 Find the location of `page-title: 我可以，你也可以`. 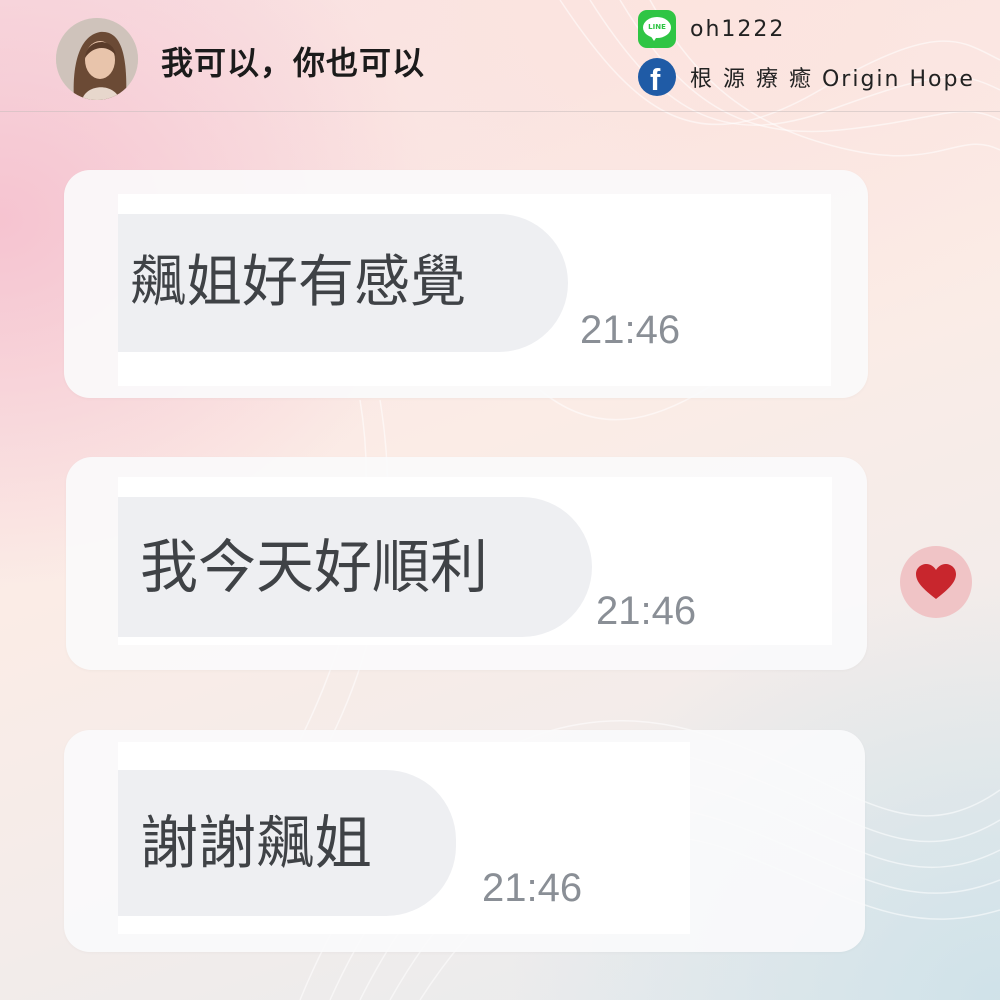

page-title: 我可以，你也可以 is located at coordinates (293, 63).